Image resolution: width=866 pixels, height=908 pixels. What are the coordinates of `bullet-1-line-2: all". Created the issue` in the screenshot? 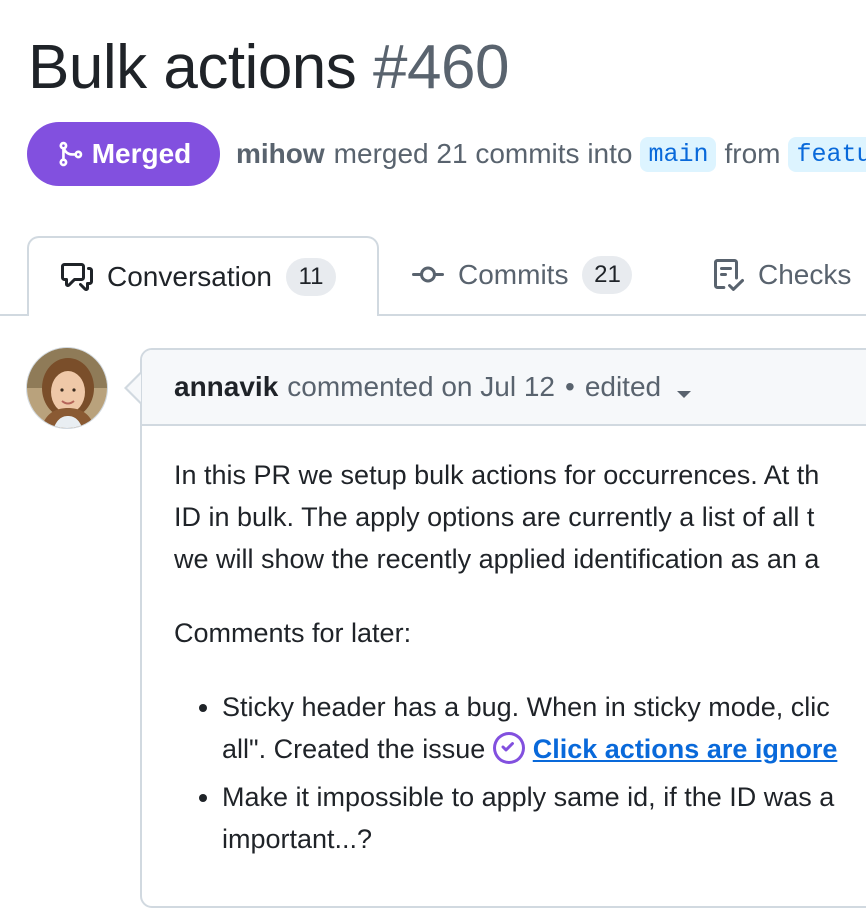 It's located at (354, 749).